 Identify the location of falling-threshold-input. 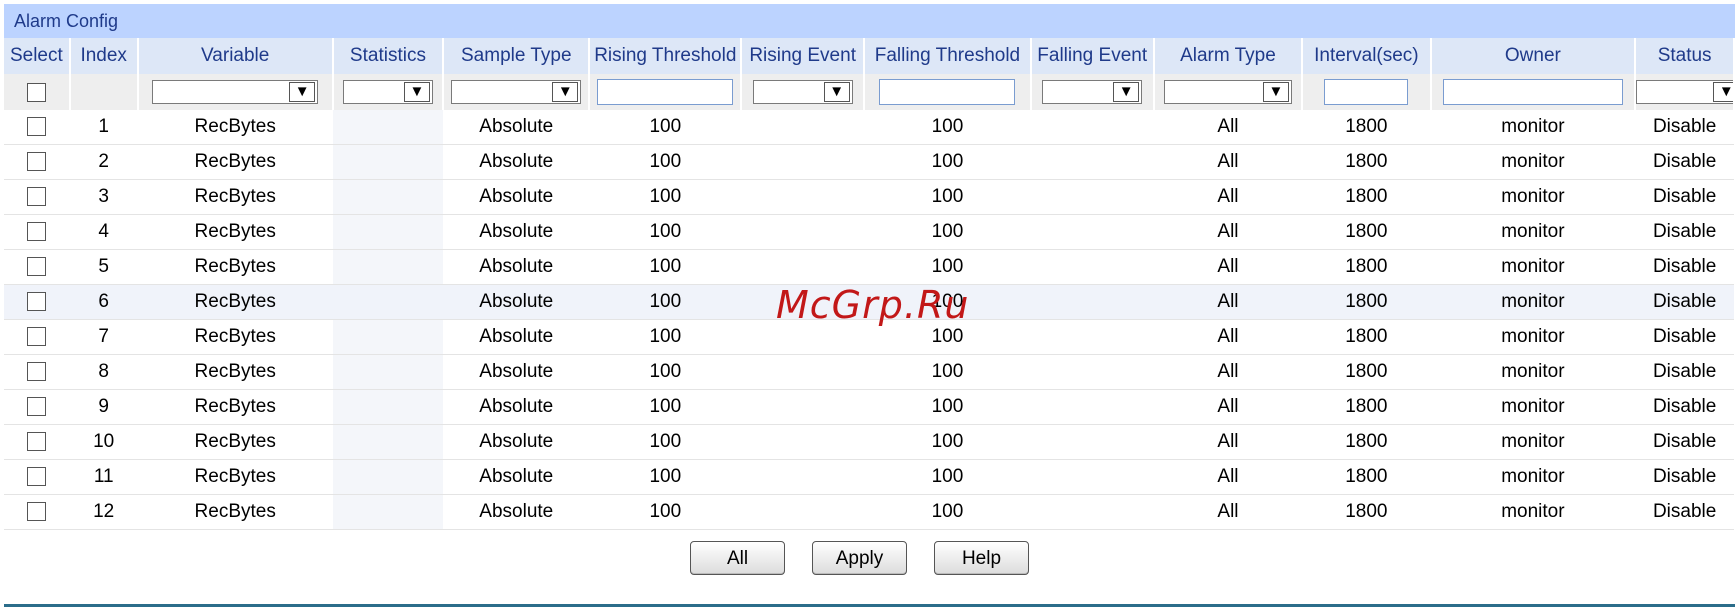
(947, 92).